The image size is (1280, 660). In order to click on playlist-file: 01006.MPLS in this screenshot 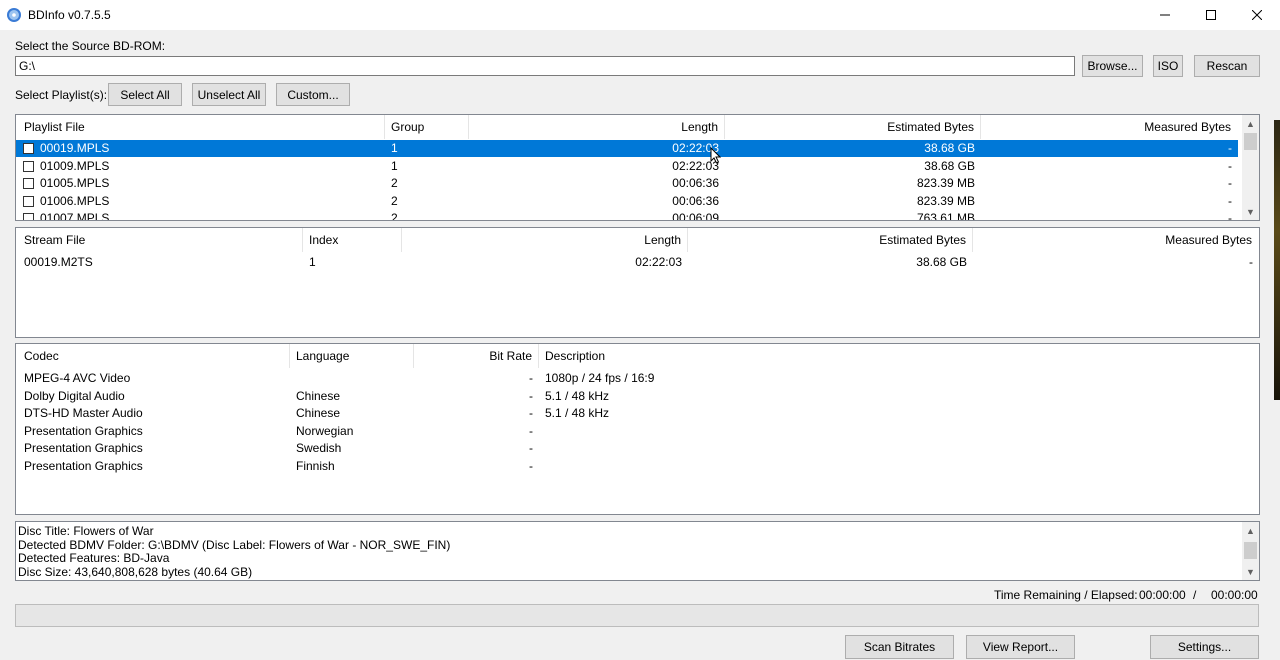, I will do `click(75, 200)`.